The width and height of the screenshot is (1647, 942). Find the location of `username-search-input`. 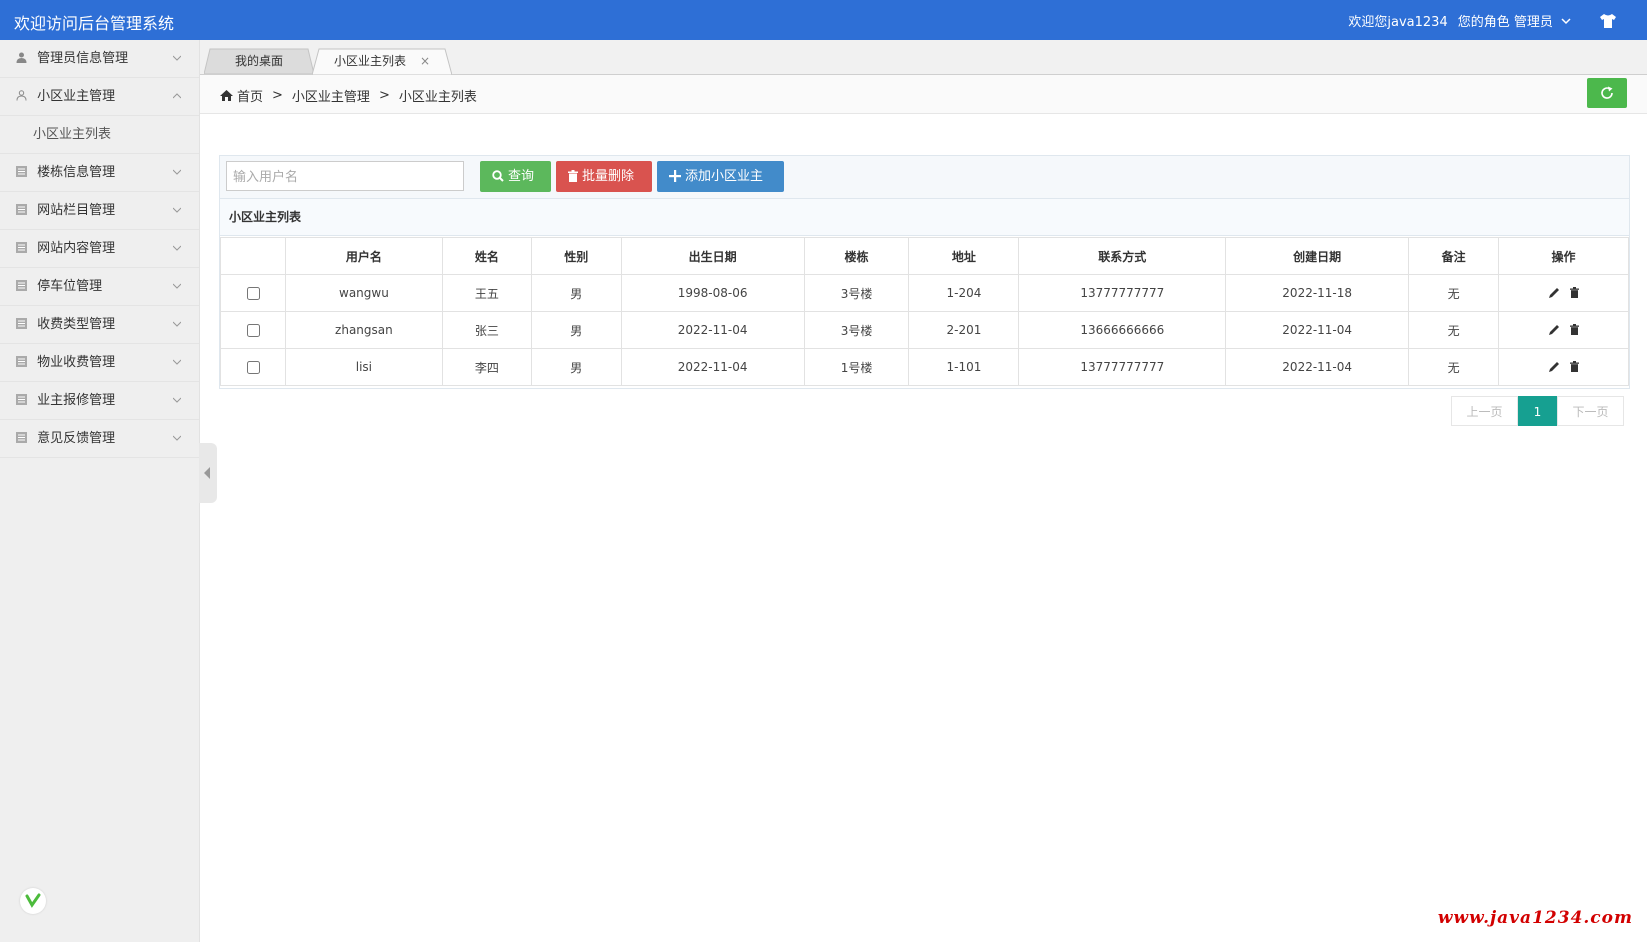

username-search-input is located at coordinates (345, 176).